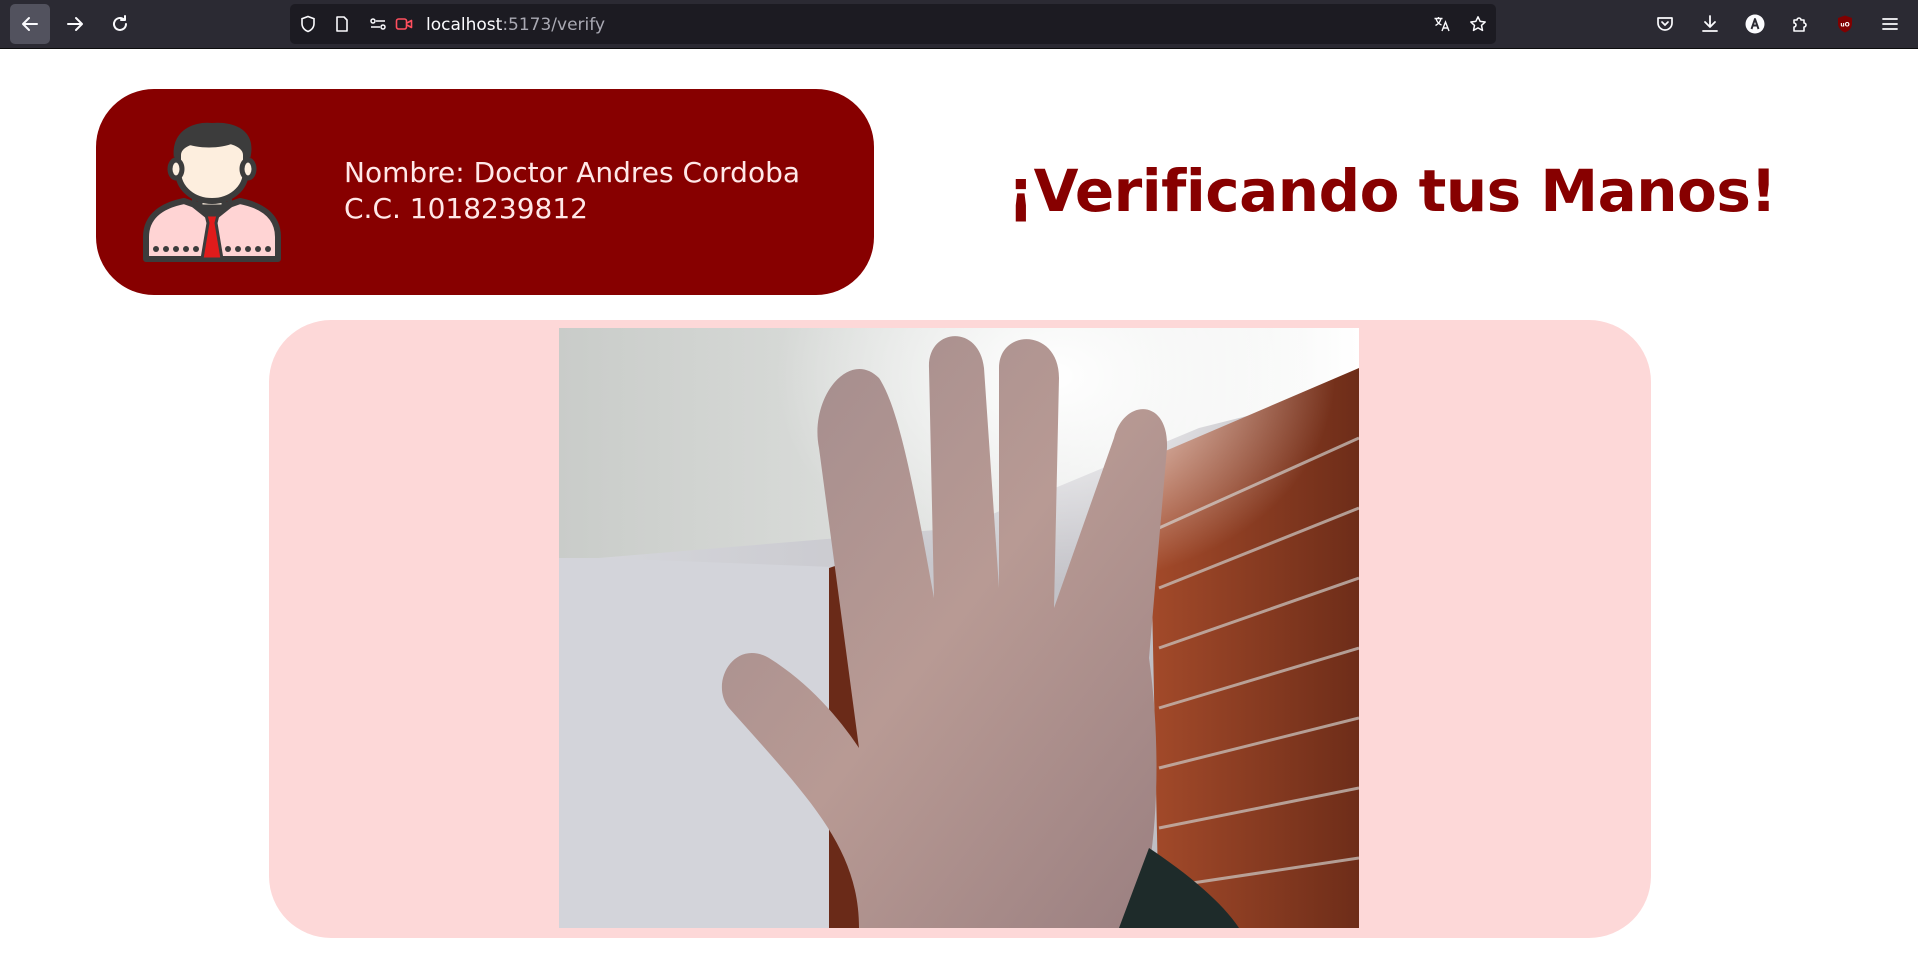 The image size is (1918, 956). I want to click on translate-icon, so click(1442, 24).